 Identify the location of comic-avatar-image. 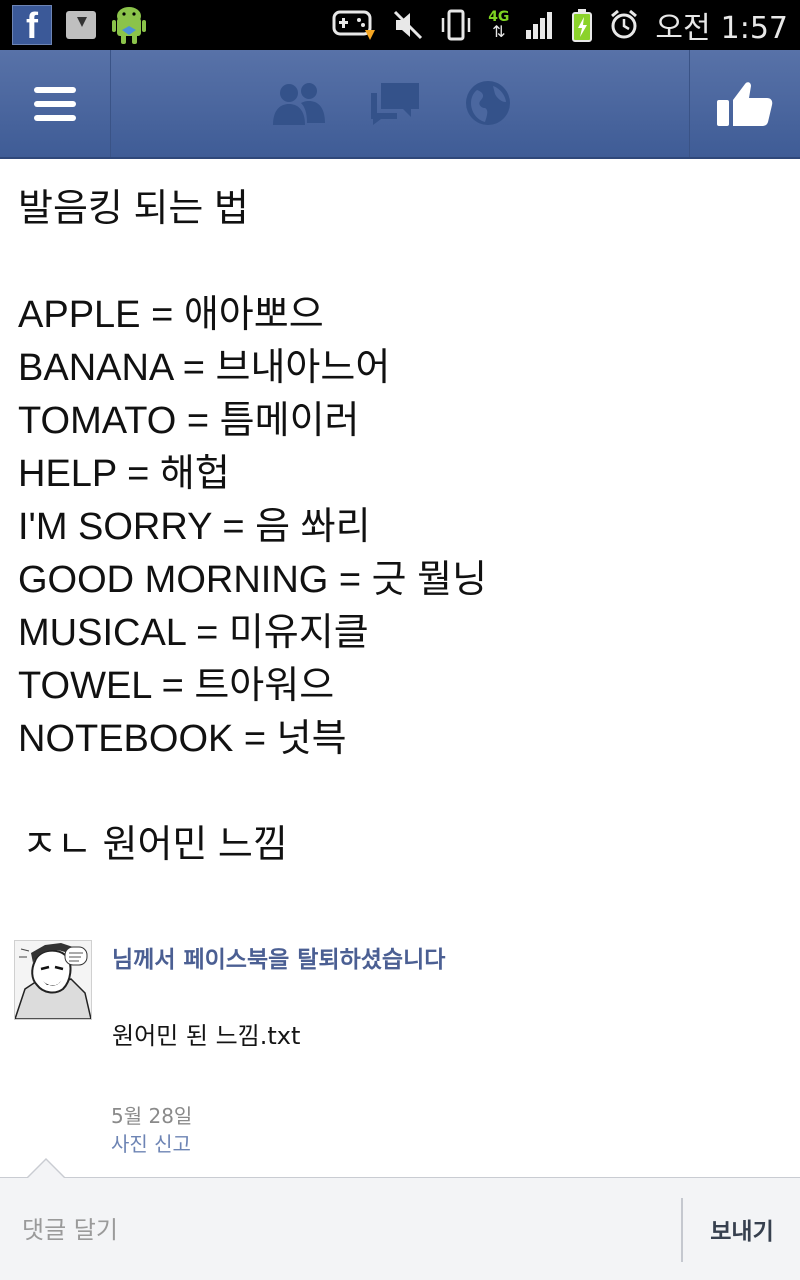
(53, 980).